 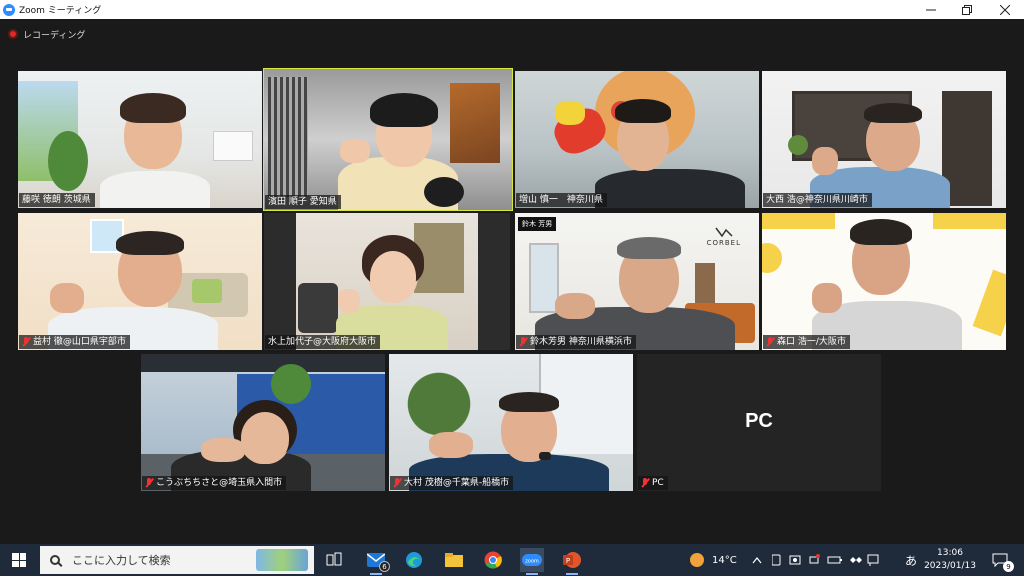 I want to click on weather-widget: 14°C, so click(x=713, y=560).